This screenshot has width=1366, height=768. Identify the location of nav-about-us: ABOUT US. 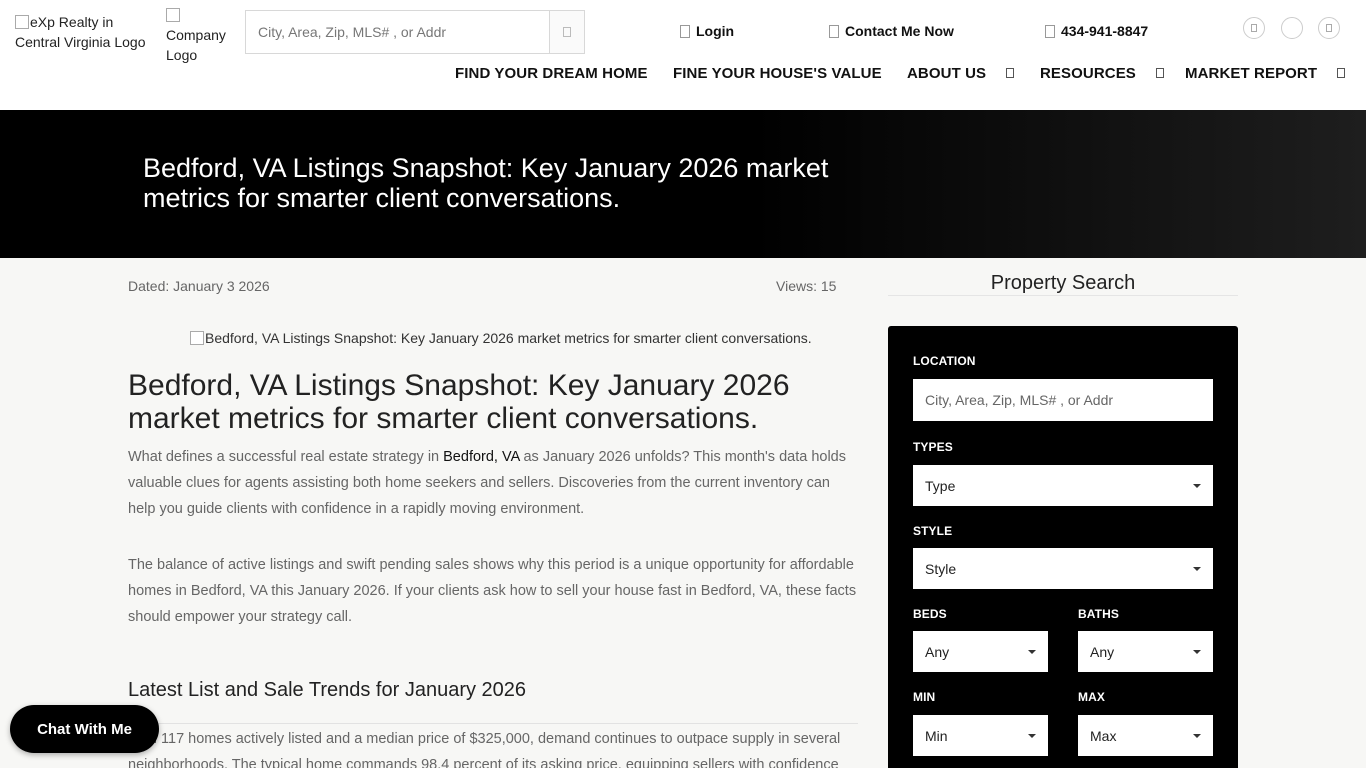
(961, 73).